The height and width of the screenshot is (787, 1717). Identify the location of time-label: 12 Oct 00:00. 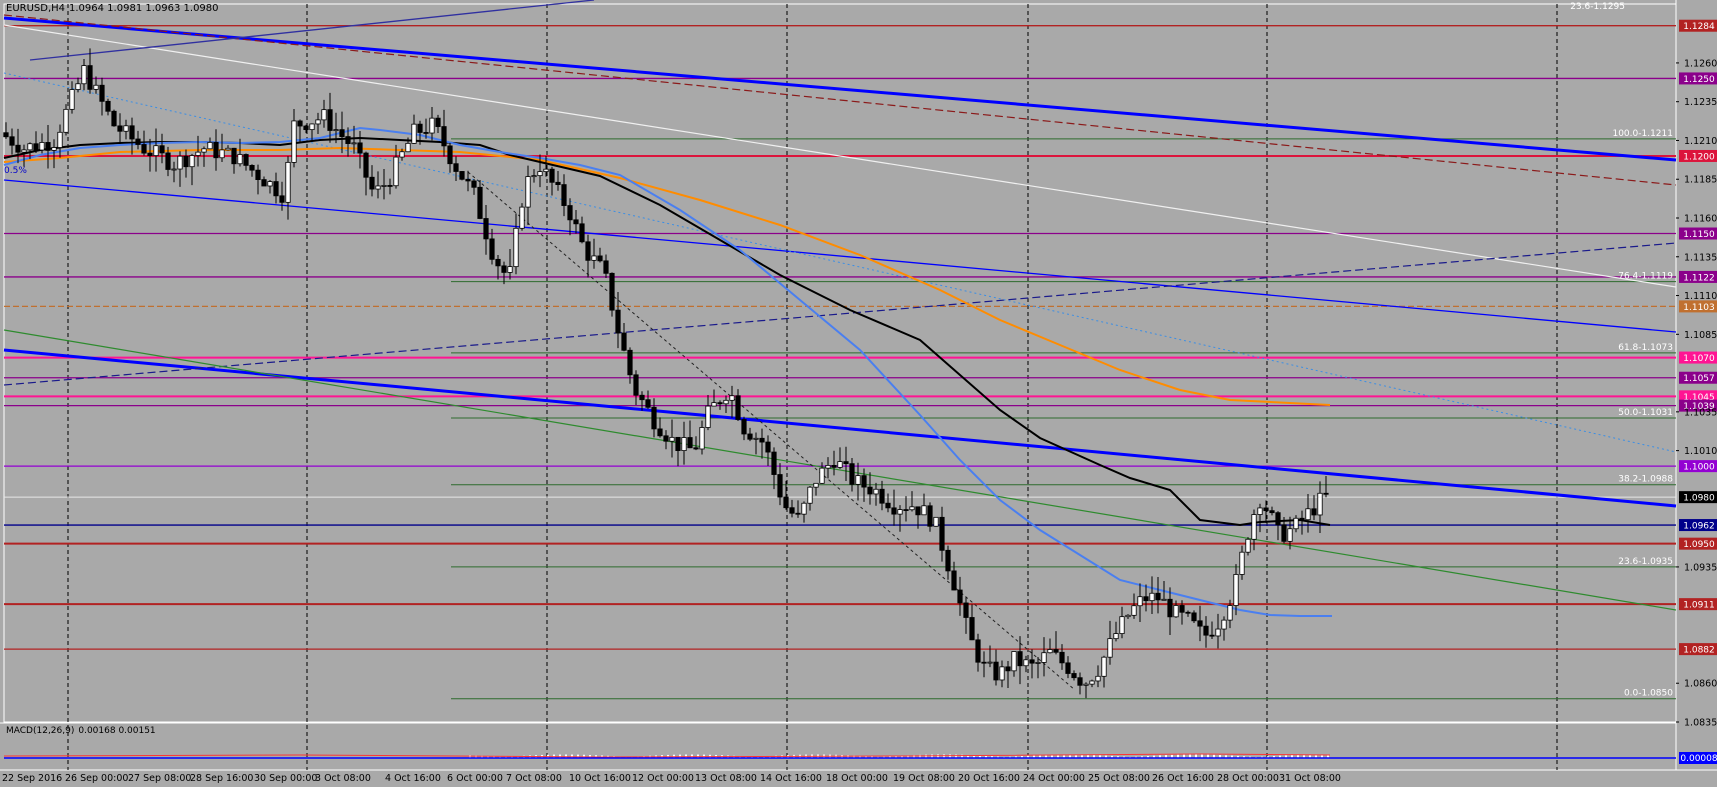
(663, 778).